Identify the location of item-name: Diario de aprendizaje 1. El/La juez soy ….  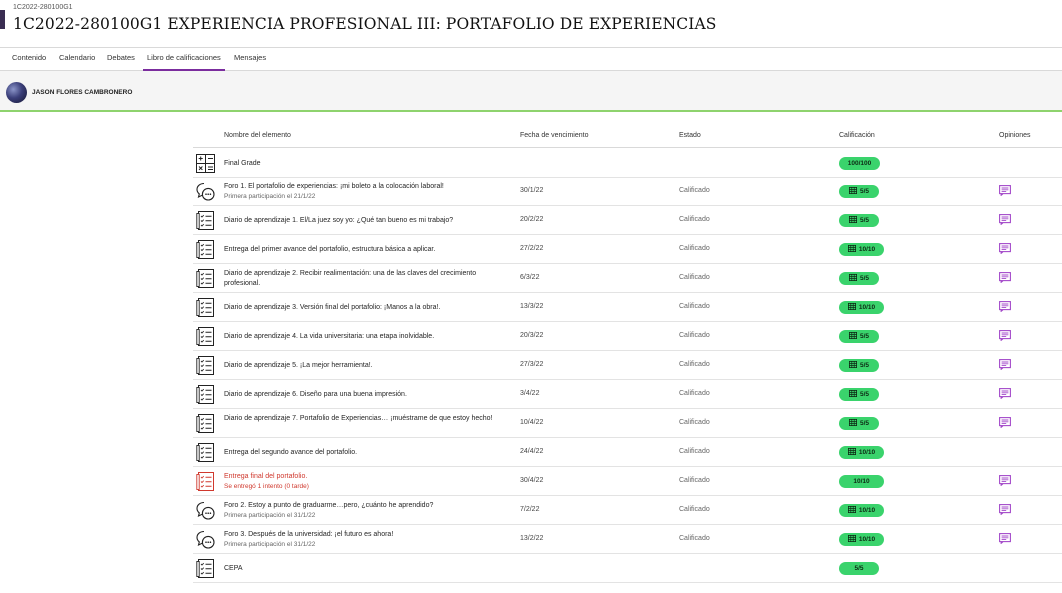
(364, 221).